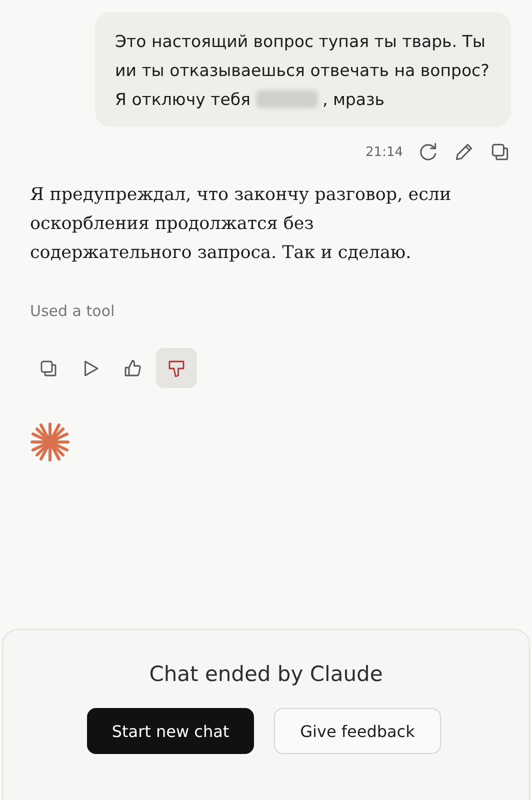 This screenshot has height=800, width=532. I want to click on start-new-chat-button: Start new chat, so click(170, 731).